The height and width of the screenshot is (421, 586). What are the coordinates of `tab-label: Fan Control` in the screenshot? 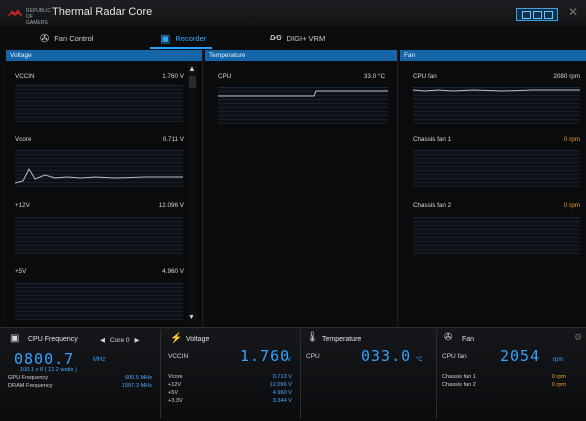 It's located at (74, 38).